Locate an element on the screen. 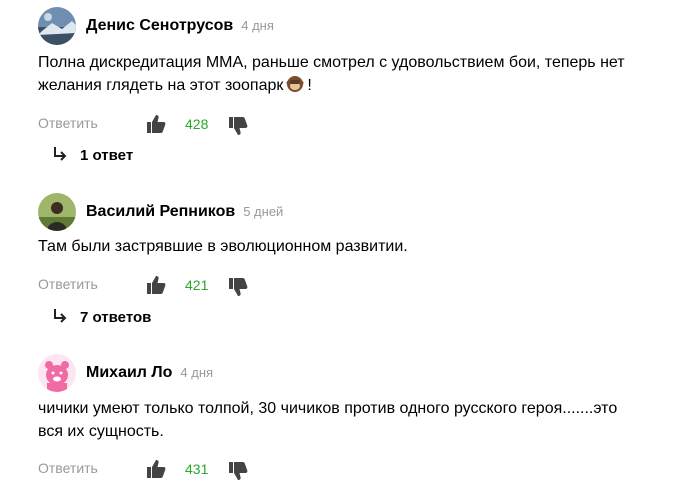  author-name: Василий Репников 5 дней is located at coordinates (184, 212).